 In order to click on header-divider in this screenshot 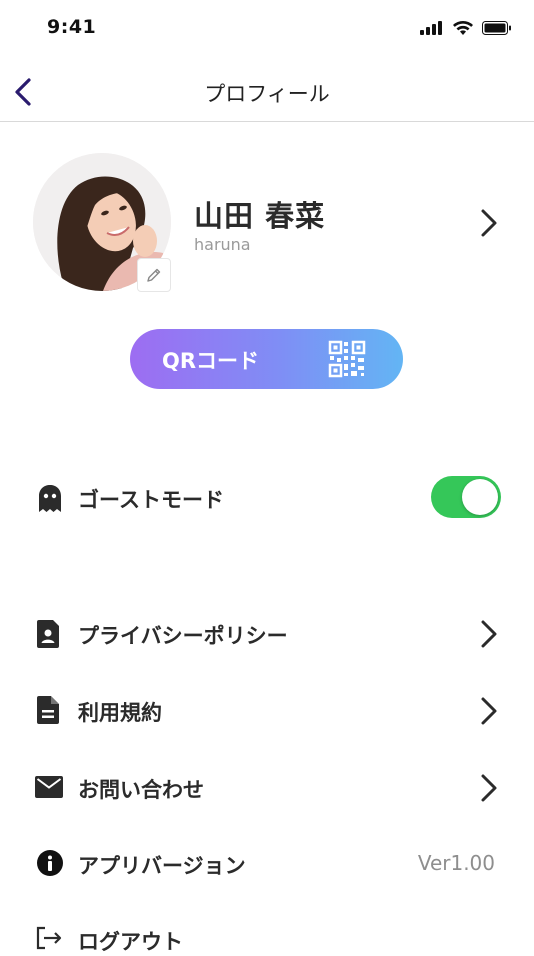, I will do `click(267, 121)`.